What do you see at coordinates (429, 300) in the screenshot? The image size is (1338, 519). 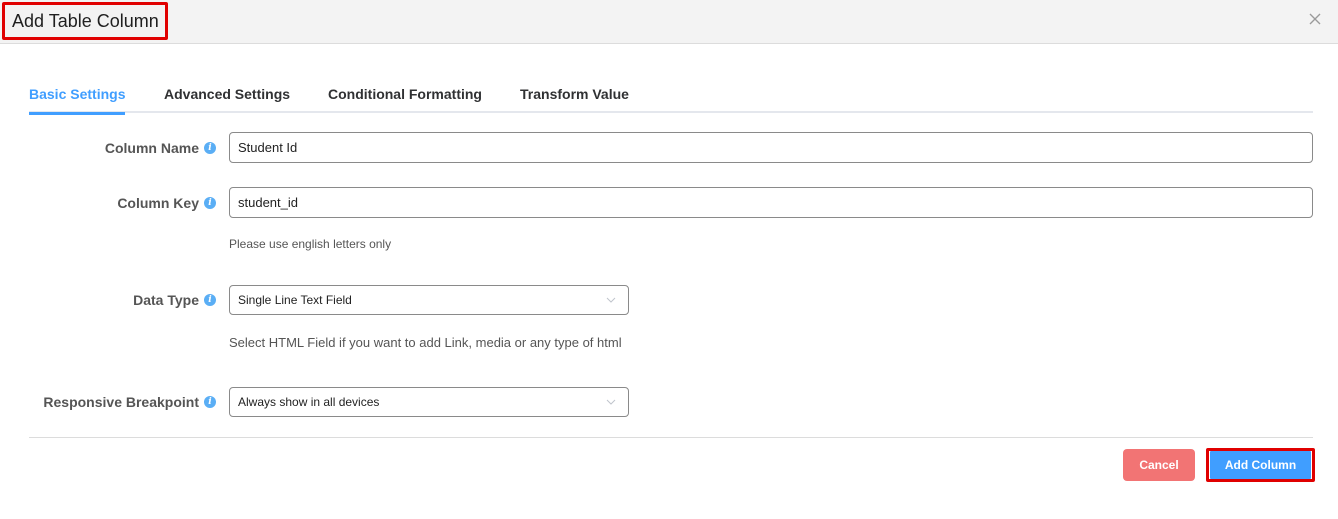 I see `data-type-select: Single Line Text Field` at bounding box center [429, 300].